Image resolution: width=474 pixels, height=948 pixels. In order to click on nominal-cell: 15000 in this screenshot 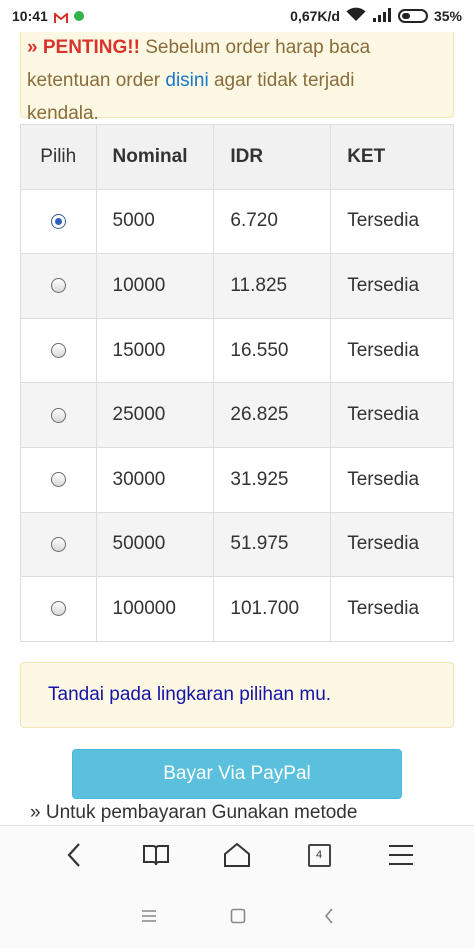, I will do `click(155, 350)`.